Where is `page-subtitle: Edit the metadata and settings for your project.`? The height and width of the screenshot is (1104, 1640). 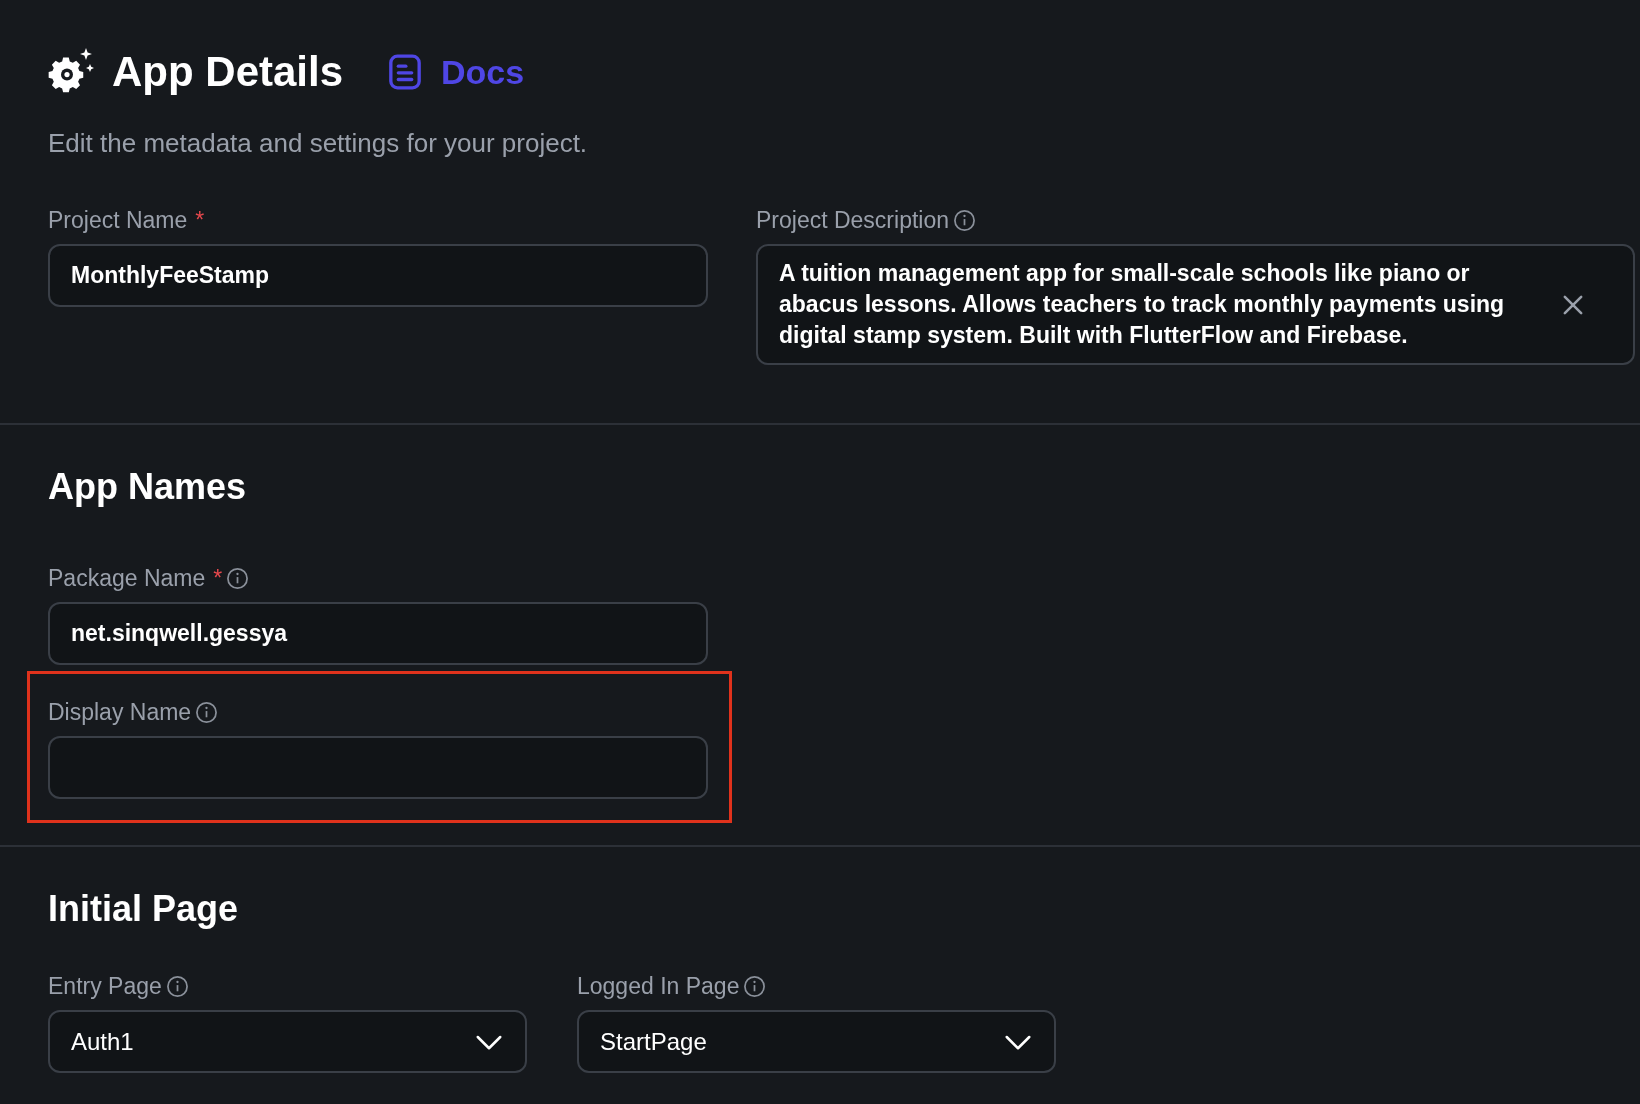
page-subtitle: Edit the metadata and settings for your project. is located at coordinates (318, 143).